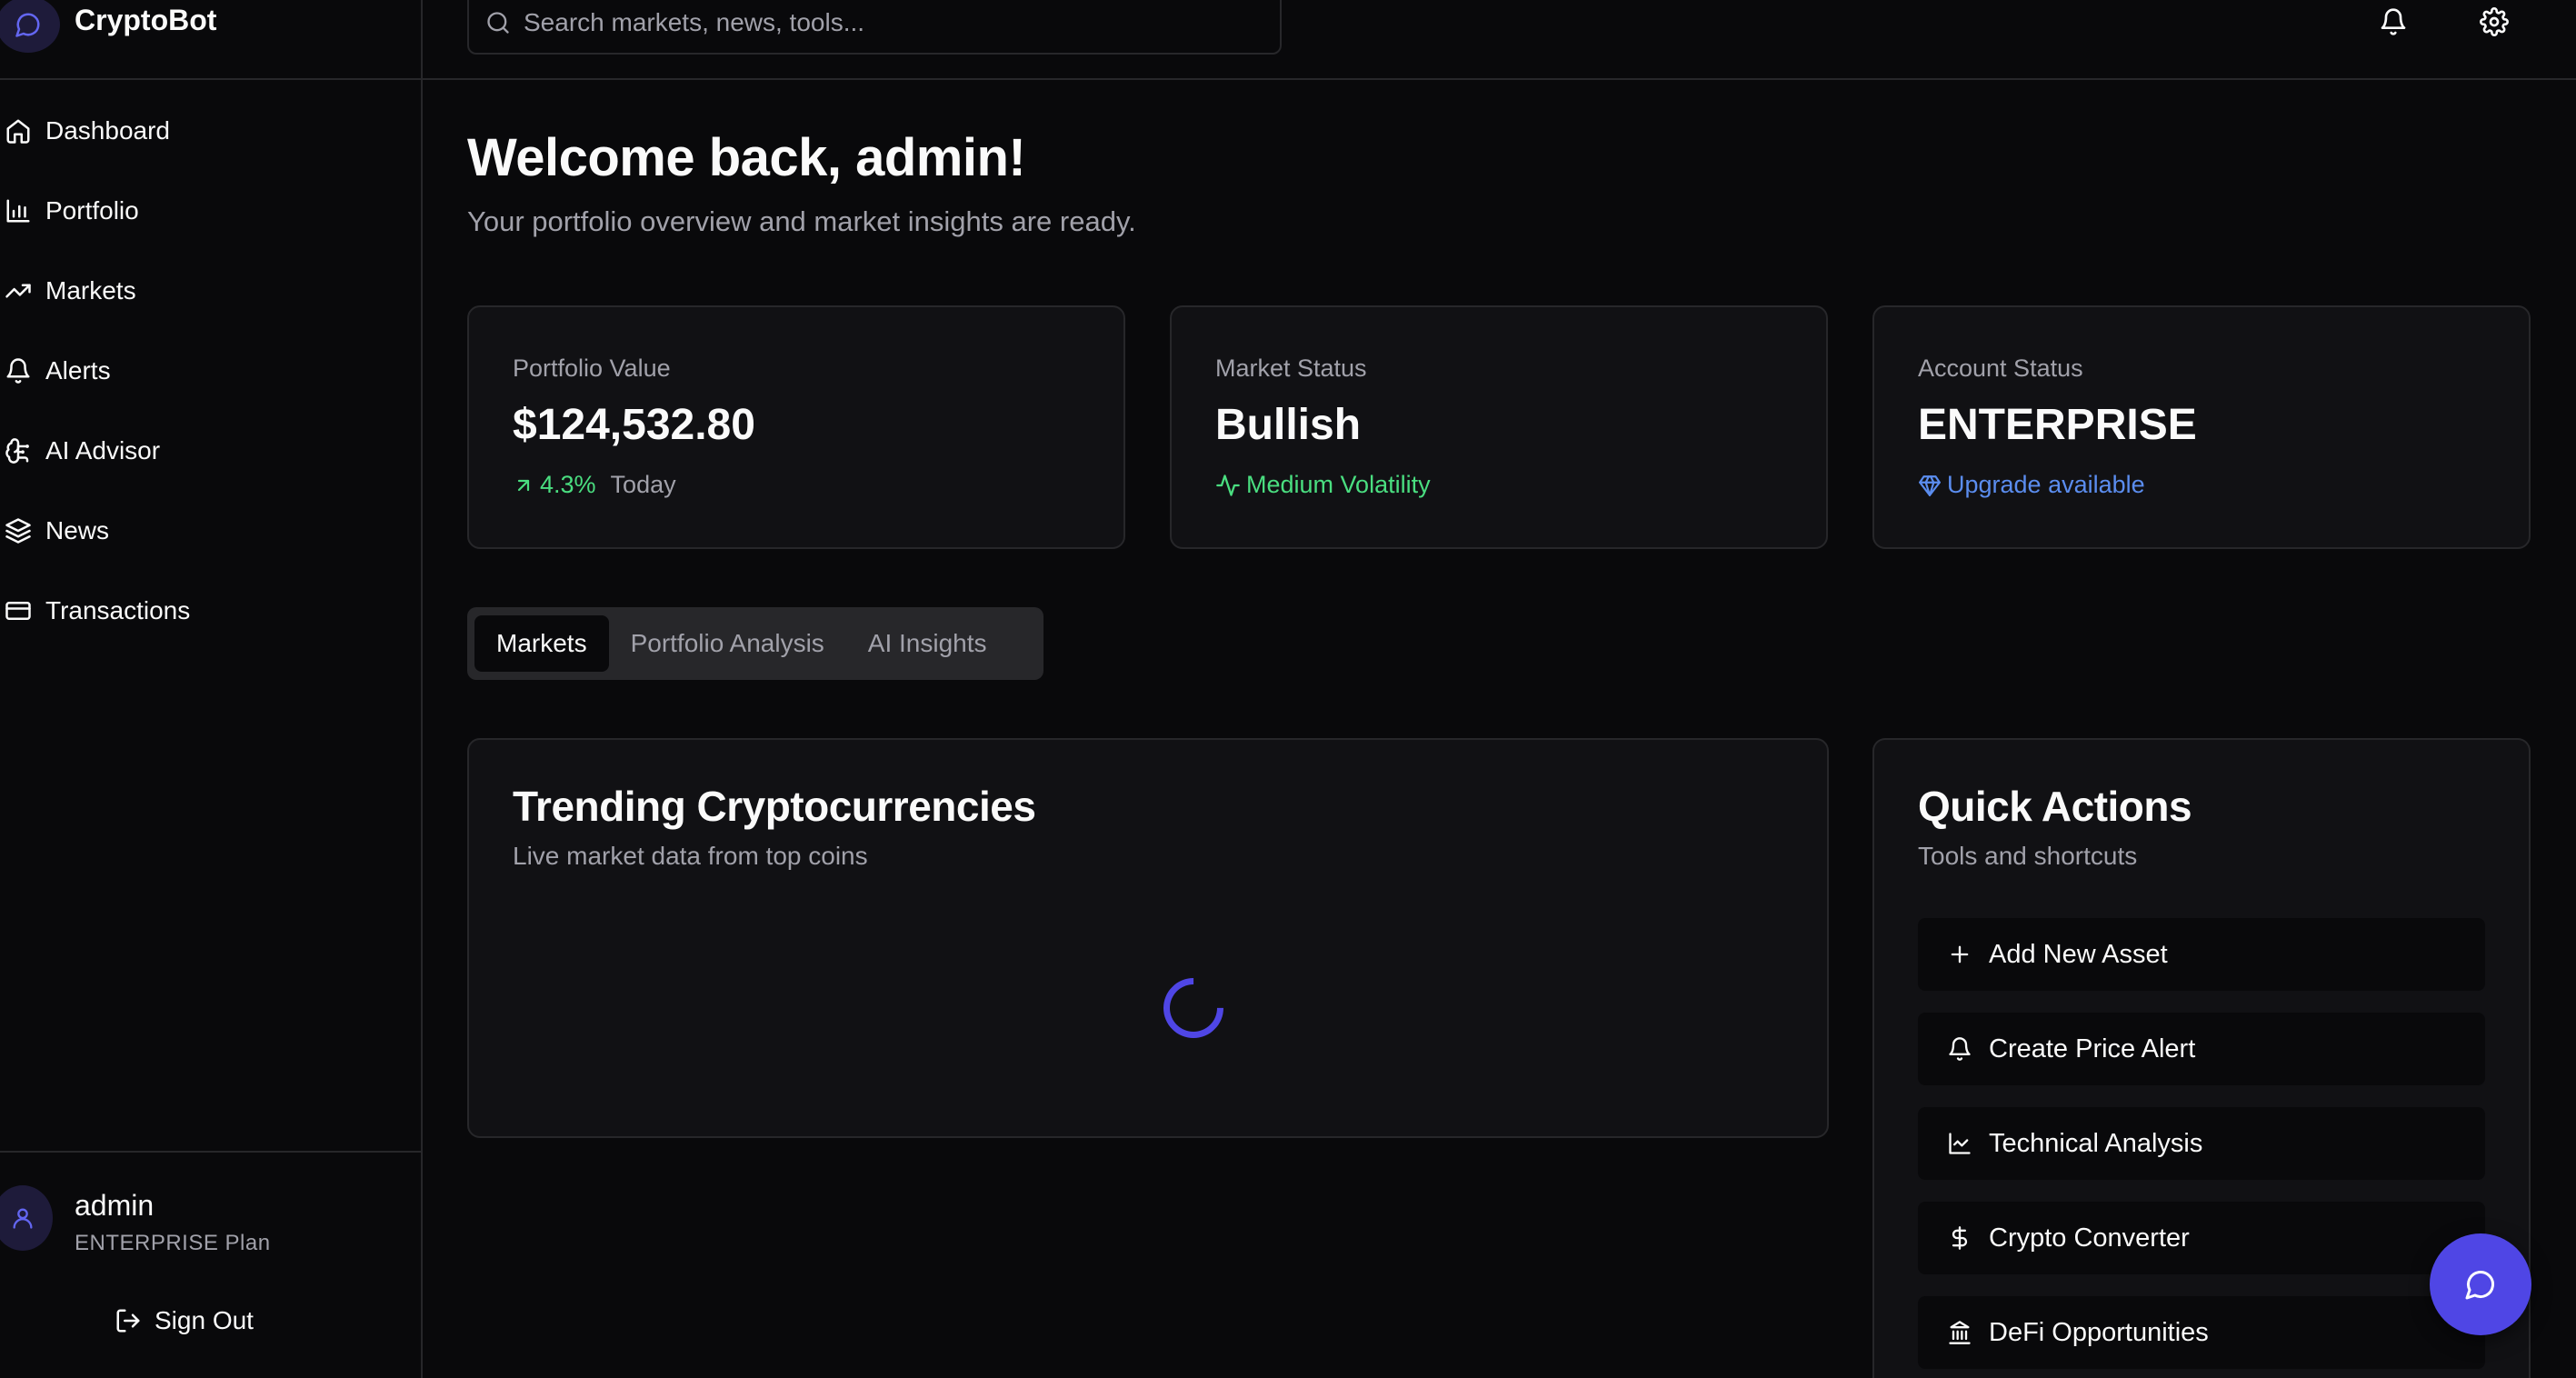  What do you see at coordinates (18, 211) in the screenshot?
I see `bar-chart-icon` at bounding box center [18, 211].